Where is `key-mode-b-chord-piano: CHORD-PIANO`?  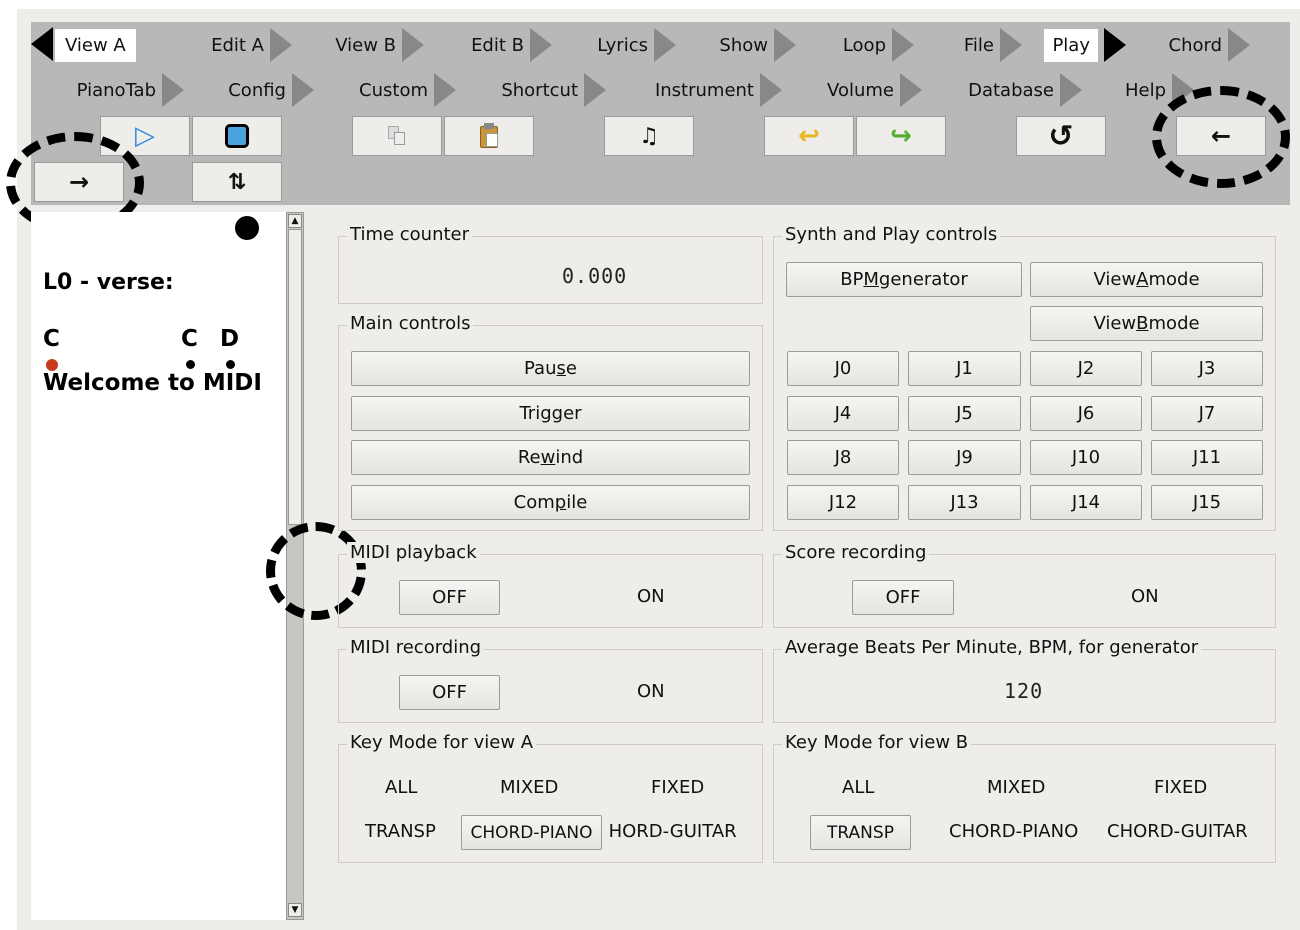
key-mode-b-chord-piano: CHORD-PIANO is located at coordinates (1013, 831).